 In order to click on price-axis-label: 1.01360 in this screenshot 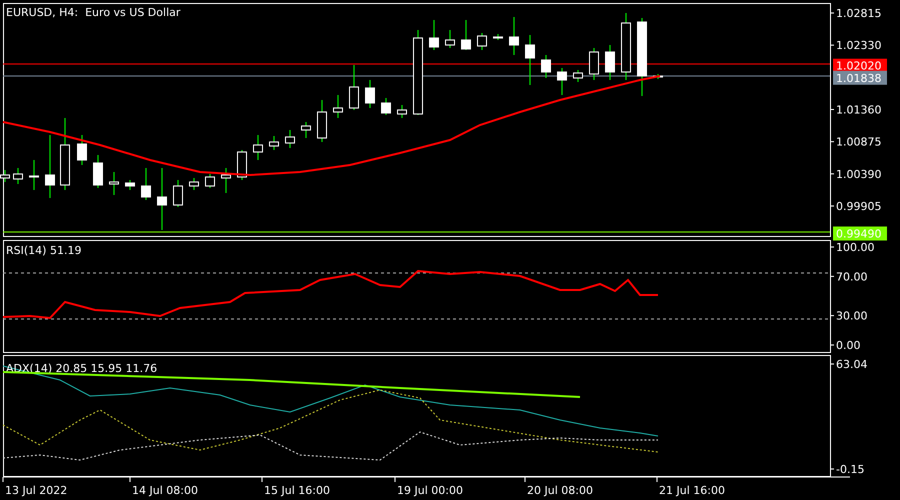, I will do `click(859, 110)`.